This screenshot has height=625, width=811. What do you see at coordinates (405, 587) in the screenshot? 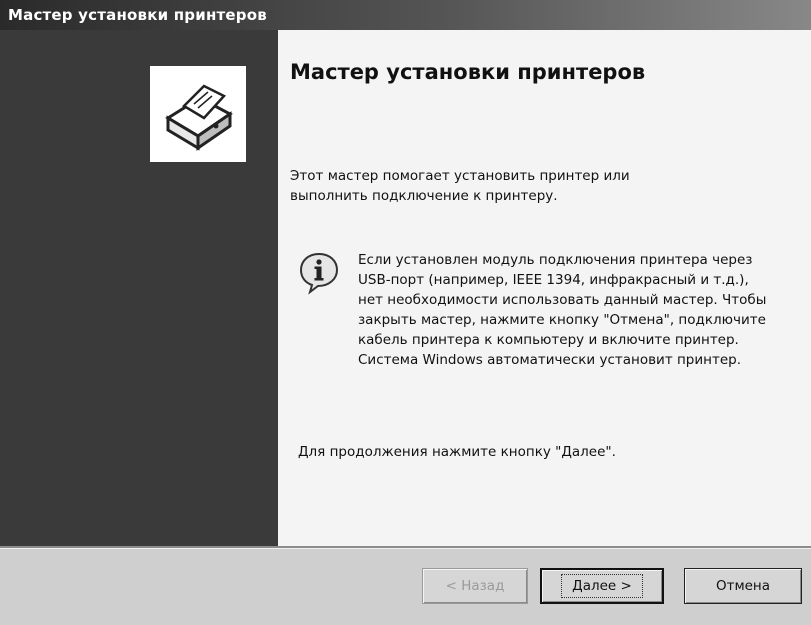
I see `button-bar: < Назад Далее > Отмена` at bounding box center [405, 587].